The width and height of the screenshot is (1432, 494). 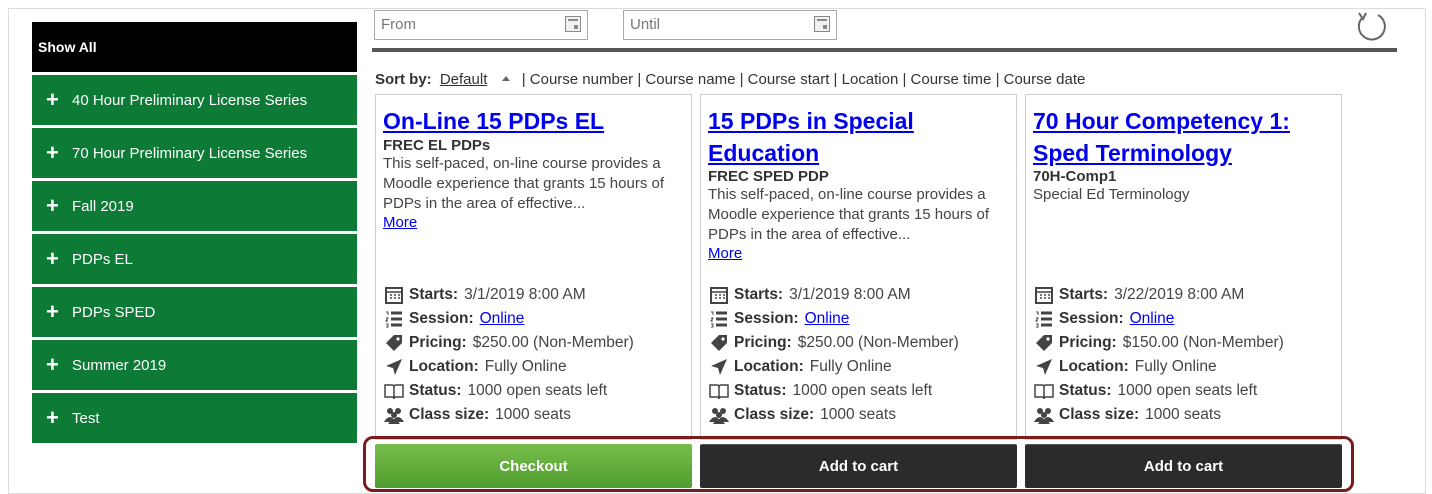 What do you see at coordinates (103, 206) in the screenshot?
I see `category-label: Fall 2019` at bounding box center [103, 206].